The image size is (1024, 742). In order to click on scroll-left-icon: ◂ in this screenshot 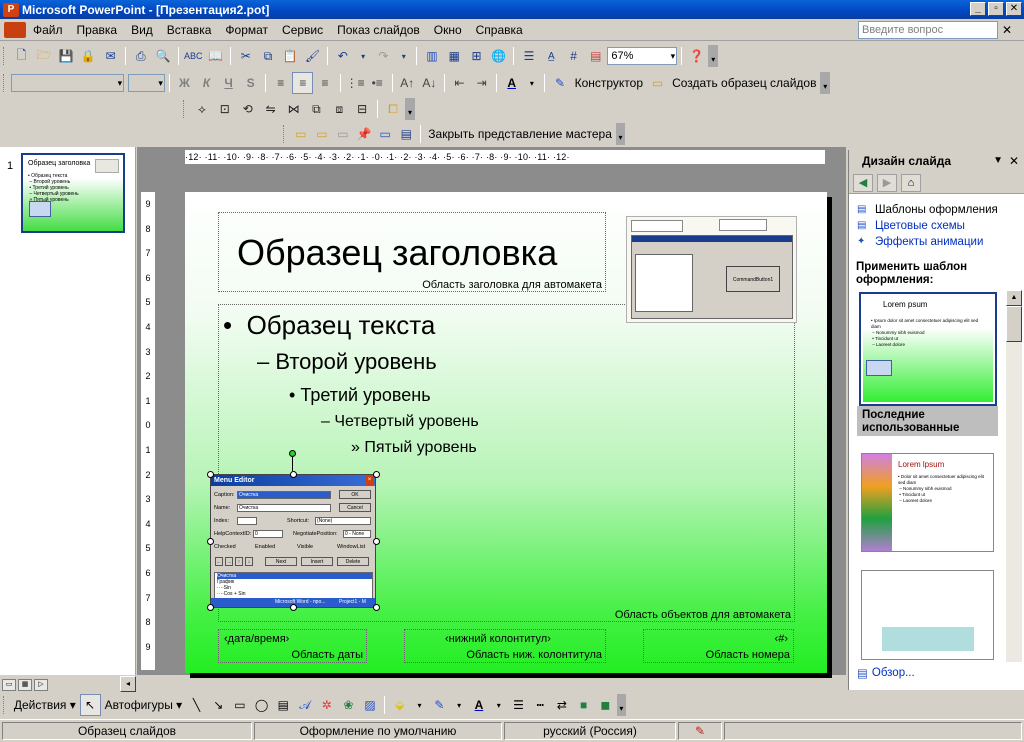, I will do `click(128, 684)`.